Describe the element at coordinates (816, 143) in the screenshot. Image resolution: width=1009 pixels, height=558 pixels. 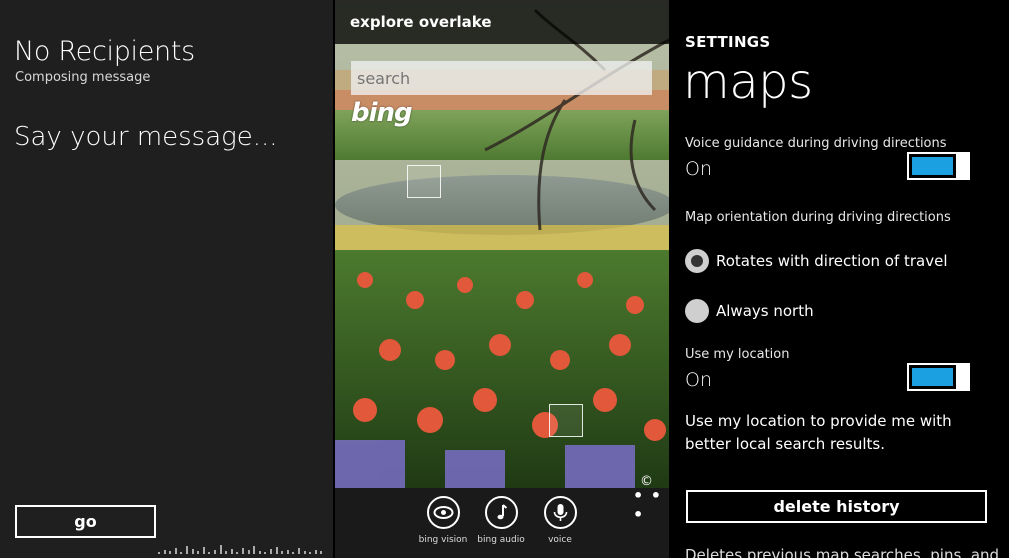
I see `voice-guidance-label: Voice guidance during driving directions` at that location.